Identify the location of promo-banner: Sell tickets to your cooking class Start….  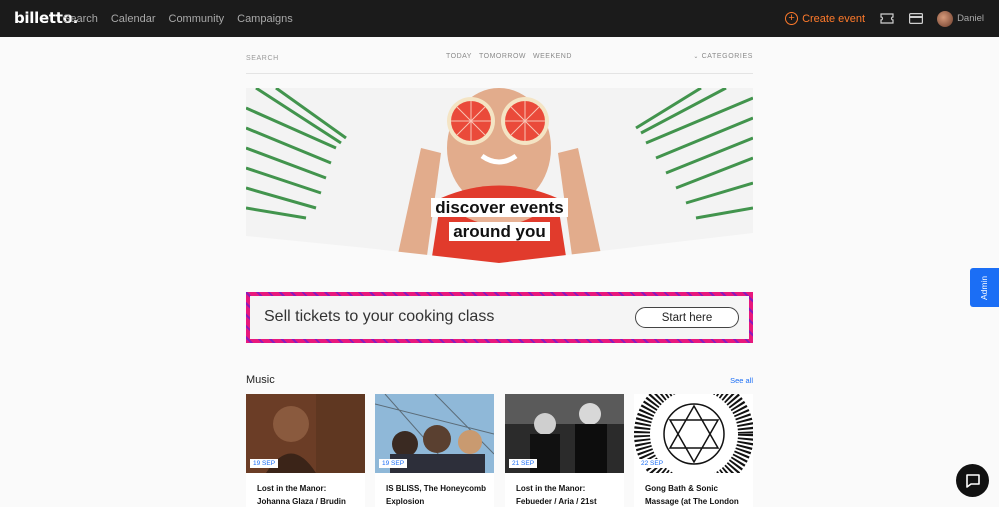
(499, 317).